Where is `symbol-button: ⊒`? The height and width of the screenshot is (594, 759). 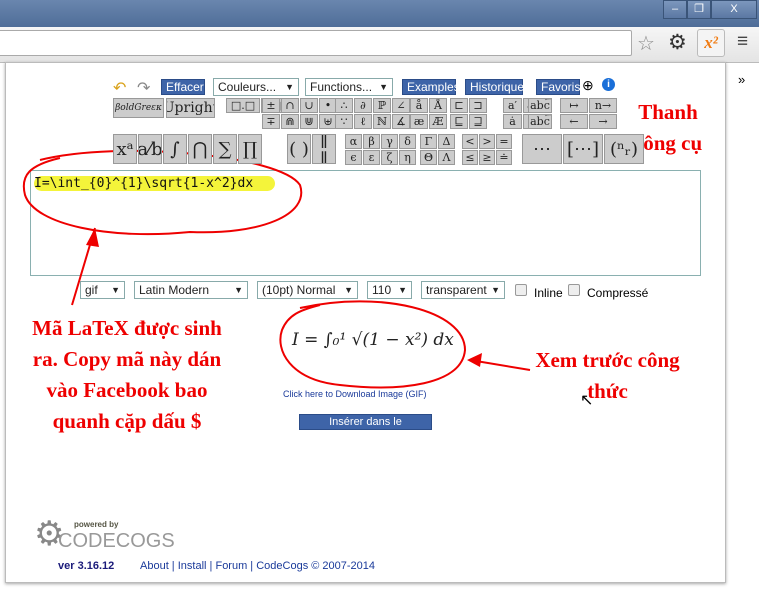 symbol-button: ⊒ is located at coordinates (478, 121).